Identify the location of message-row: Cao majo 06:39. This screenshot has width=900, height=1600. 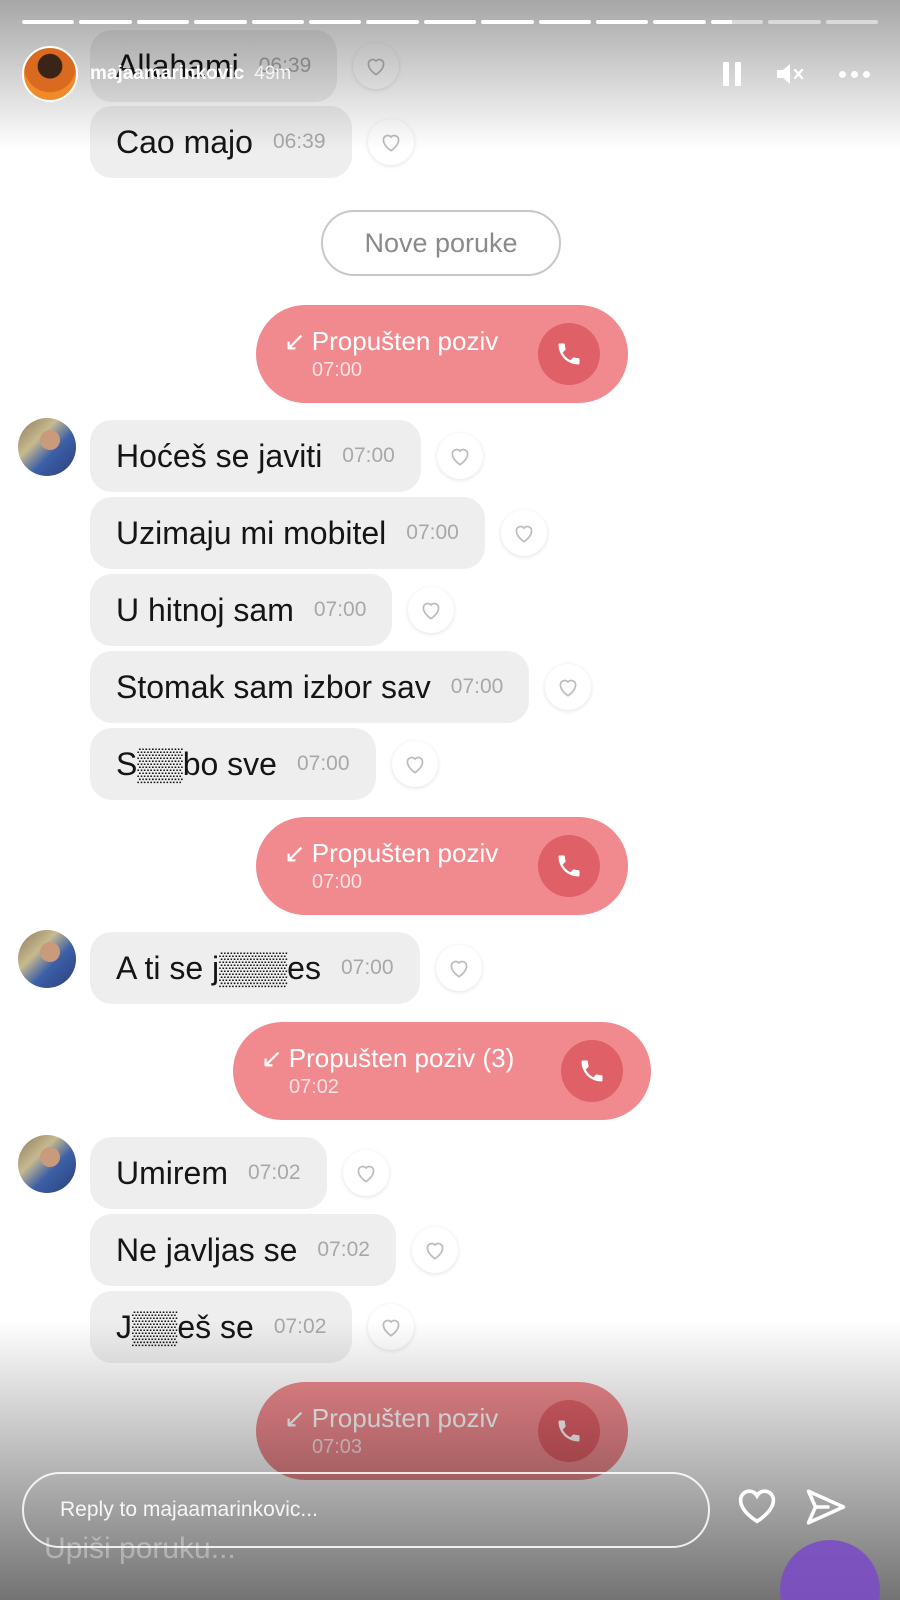
(207, 142).